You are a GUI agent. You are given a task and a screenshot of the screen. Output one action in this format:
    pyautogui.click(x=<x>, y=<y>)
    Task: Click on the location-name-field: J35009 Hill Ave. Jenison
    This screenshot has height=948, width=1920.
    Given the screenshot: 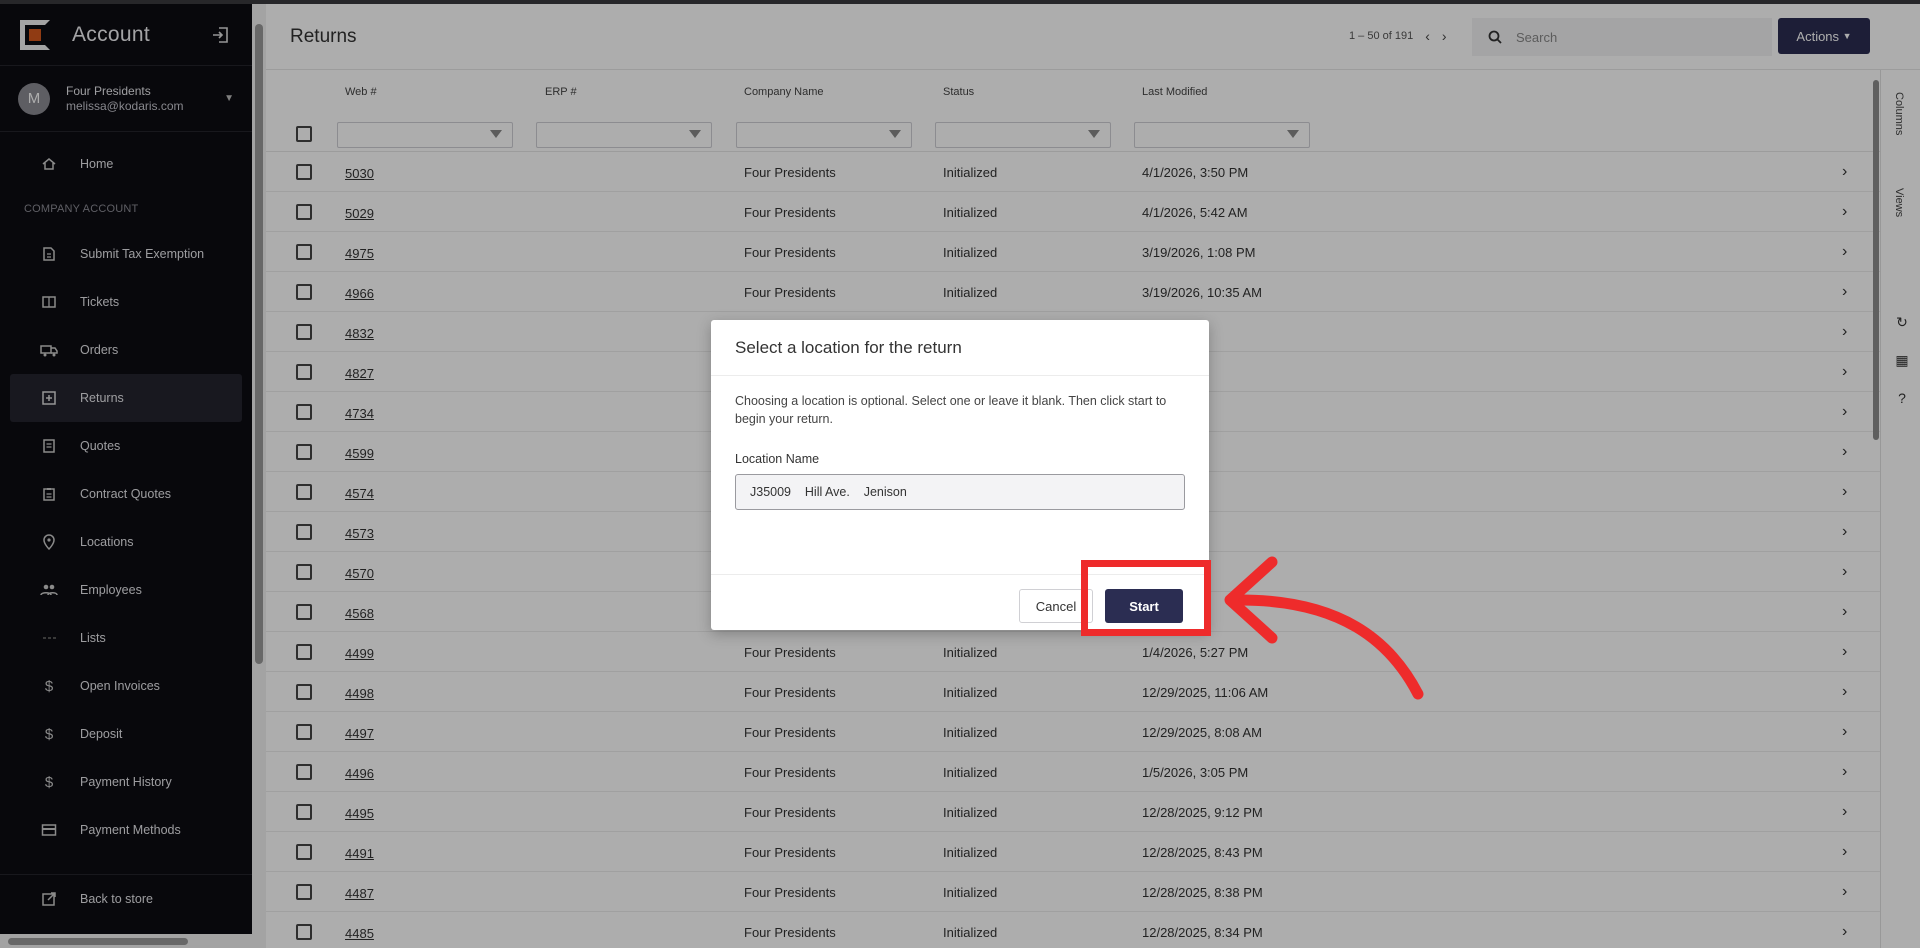 What is the action you would take?
    pyautogui.click(x=960, y=492)
    